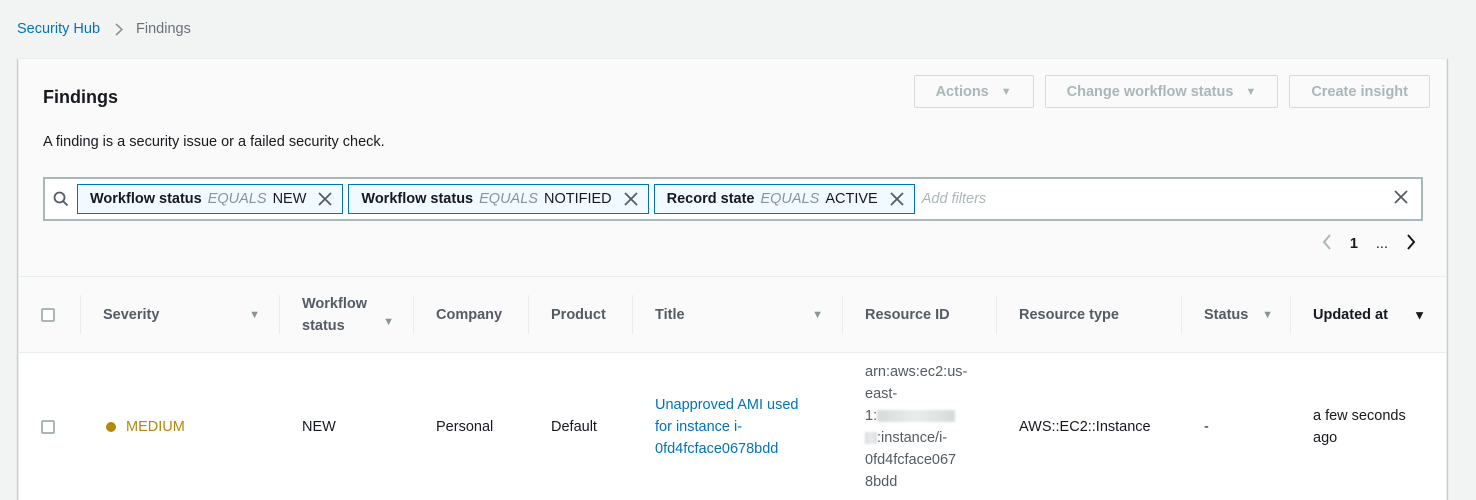 This screenshot has height=500, width=1476. Describe the element at coordinates (1354, 244) in the screenshot. I see `page-number: 1` at that location.